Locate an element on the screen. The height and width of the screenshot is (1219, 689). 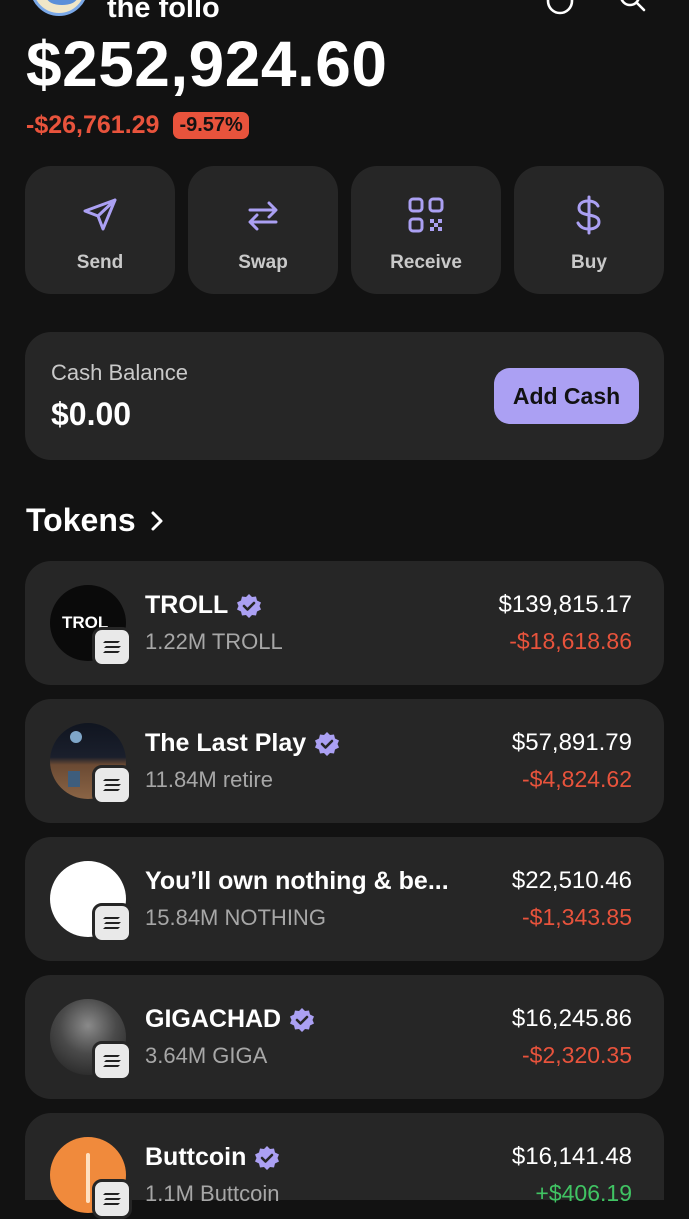
token-name: TROLL is located at coordinates (187, 605).